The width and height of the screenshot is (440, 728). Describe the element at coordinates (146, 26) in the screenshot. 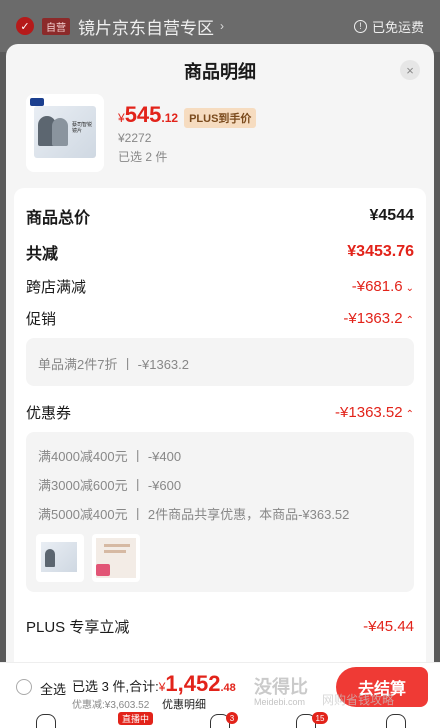

I see `store-name: 镜片京东自营专区` at that location.